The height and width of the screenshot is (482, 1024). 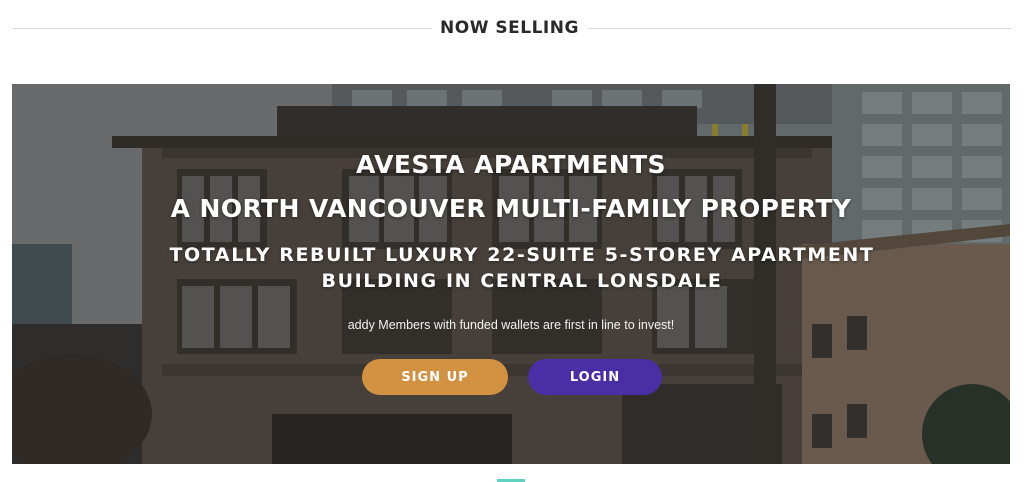 I want to click on sign-up-button: SIGN UP, so click(x=435, y=377).